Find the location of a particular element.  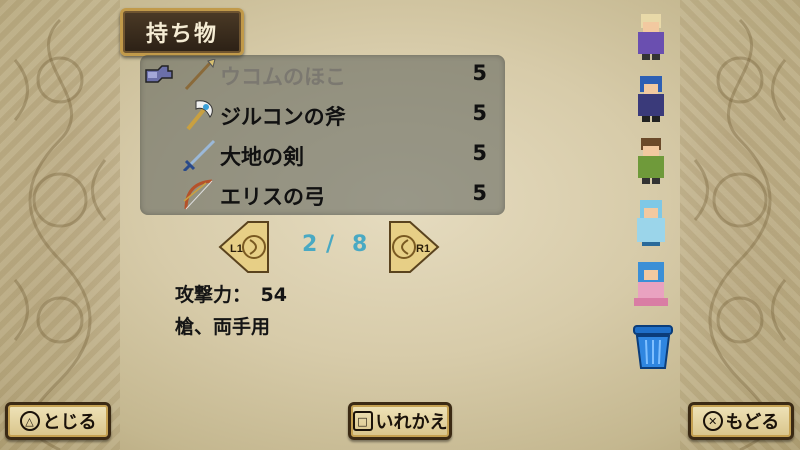

item-row-2: ジルコンの斧 5 is located at coordinates (322, 115).